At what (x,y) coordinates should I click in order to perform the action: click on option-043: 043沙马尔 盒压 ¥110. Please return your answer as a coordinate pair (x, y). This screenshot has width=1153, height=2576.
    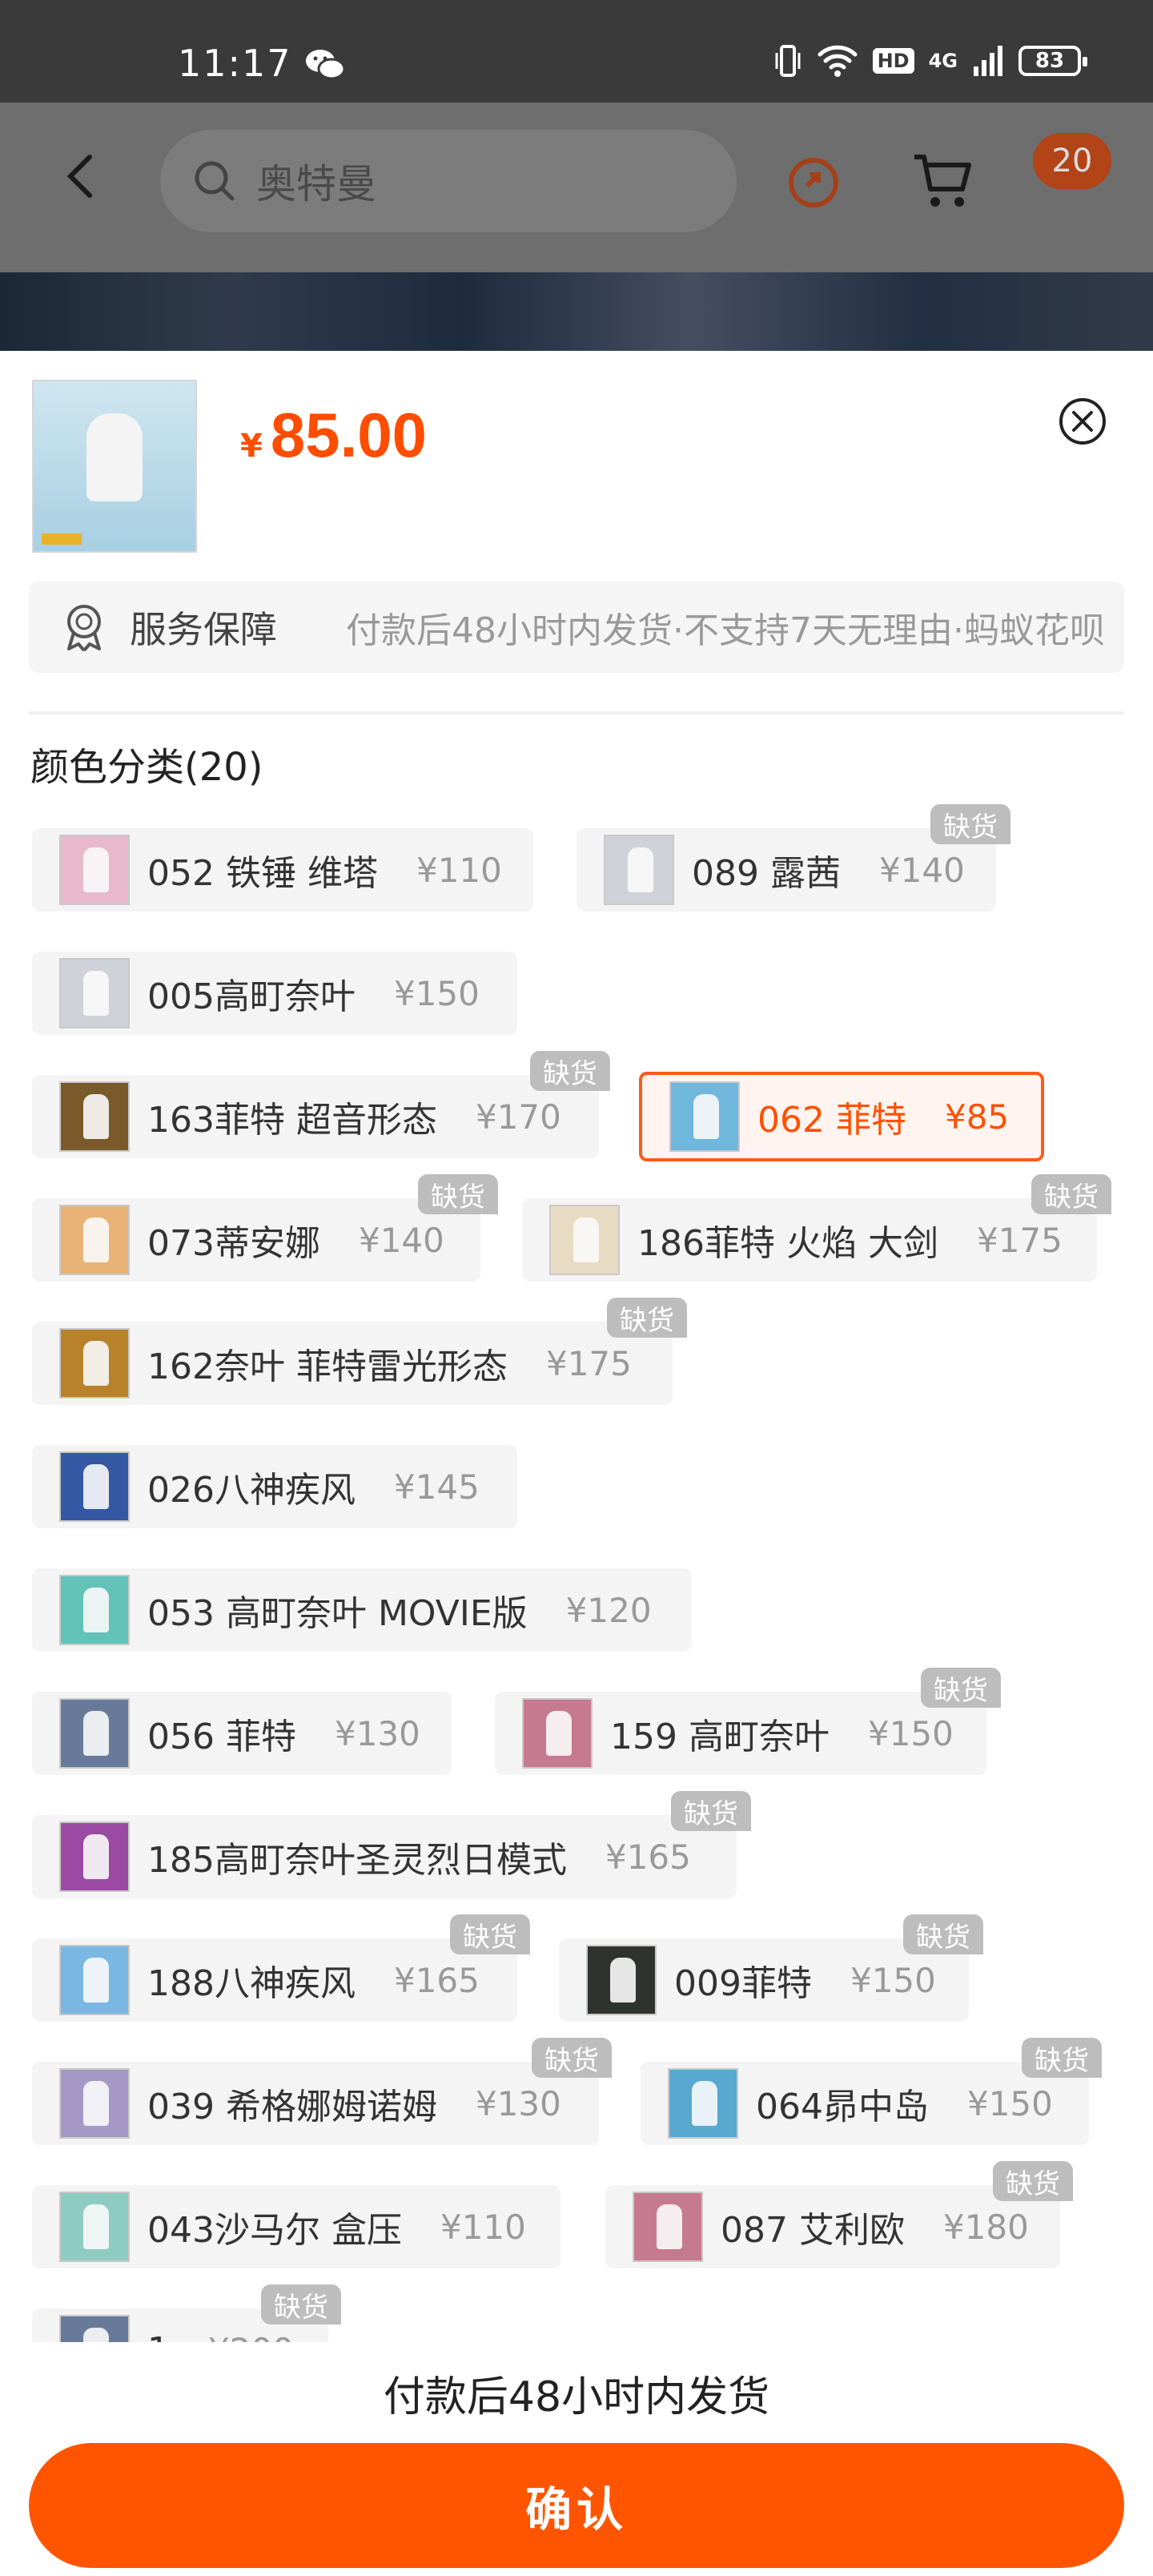
    Looking at the image, I should click on (296, 2226).